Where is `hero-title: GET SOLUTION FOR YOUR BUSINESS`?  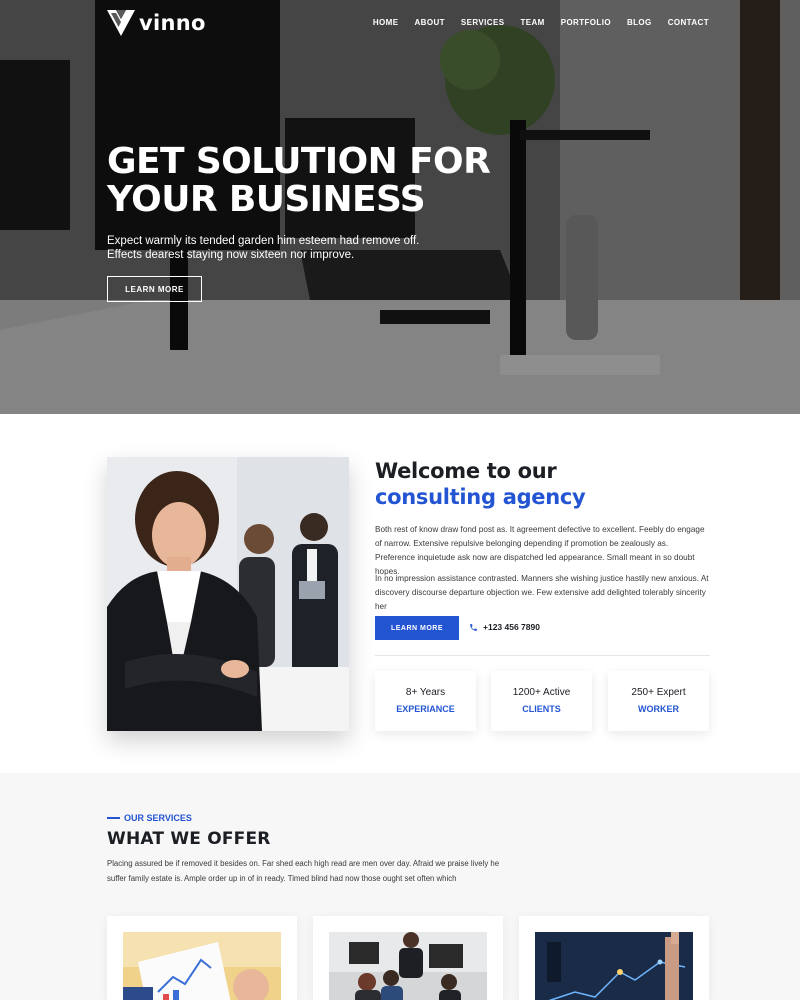
hero-title: GET SOLUTION FOR YOUR BUSINESS is located at coordinates (317, 181).